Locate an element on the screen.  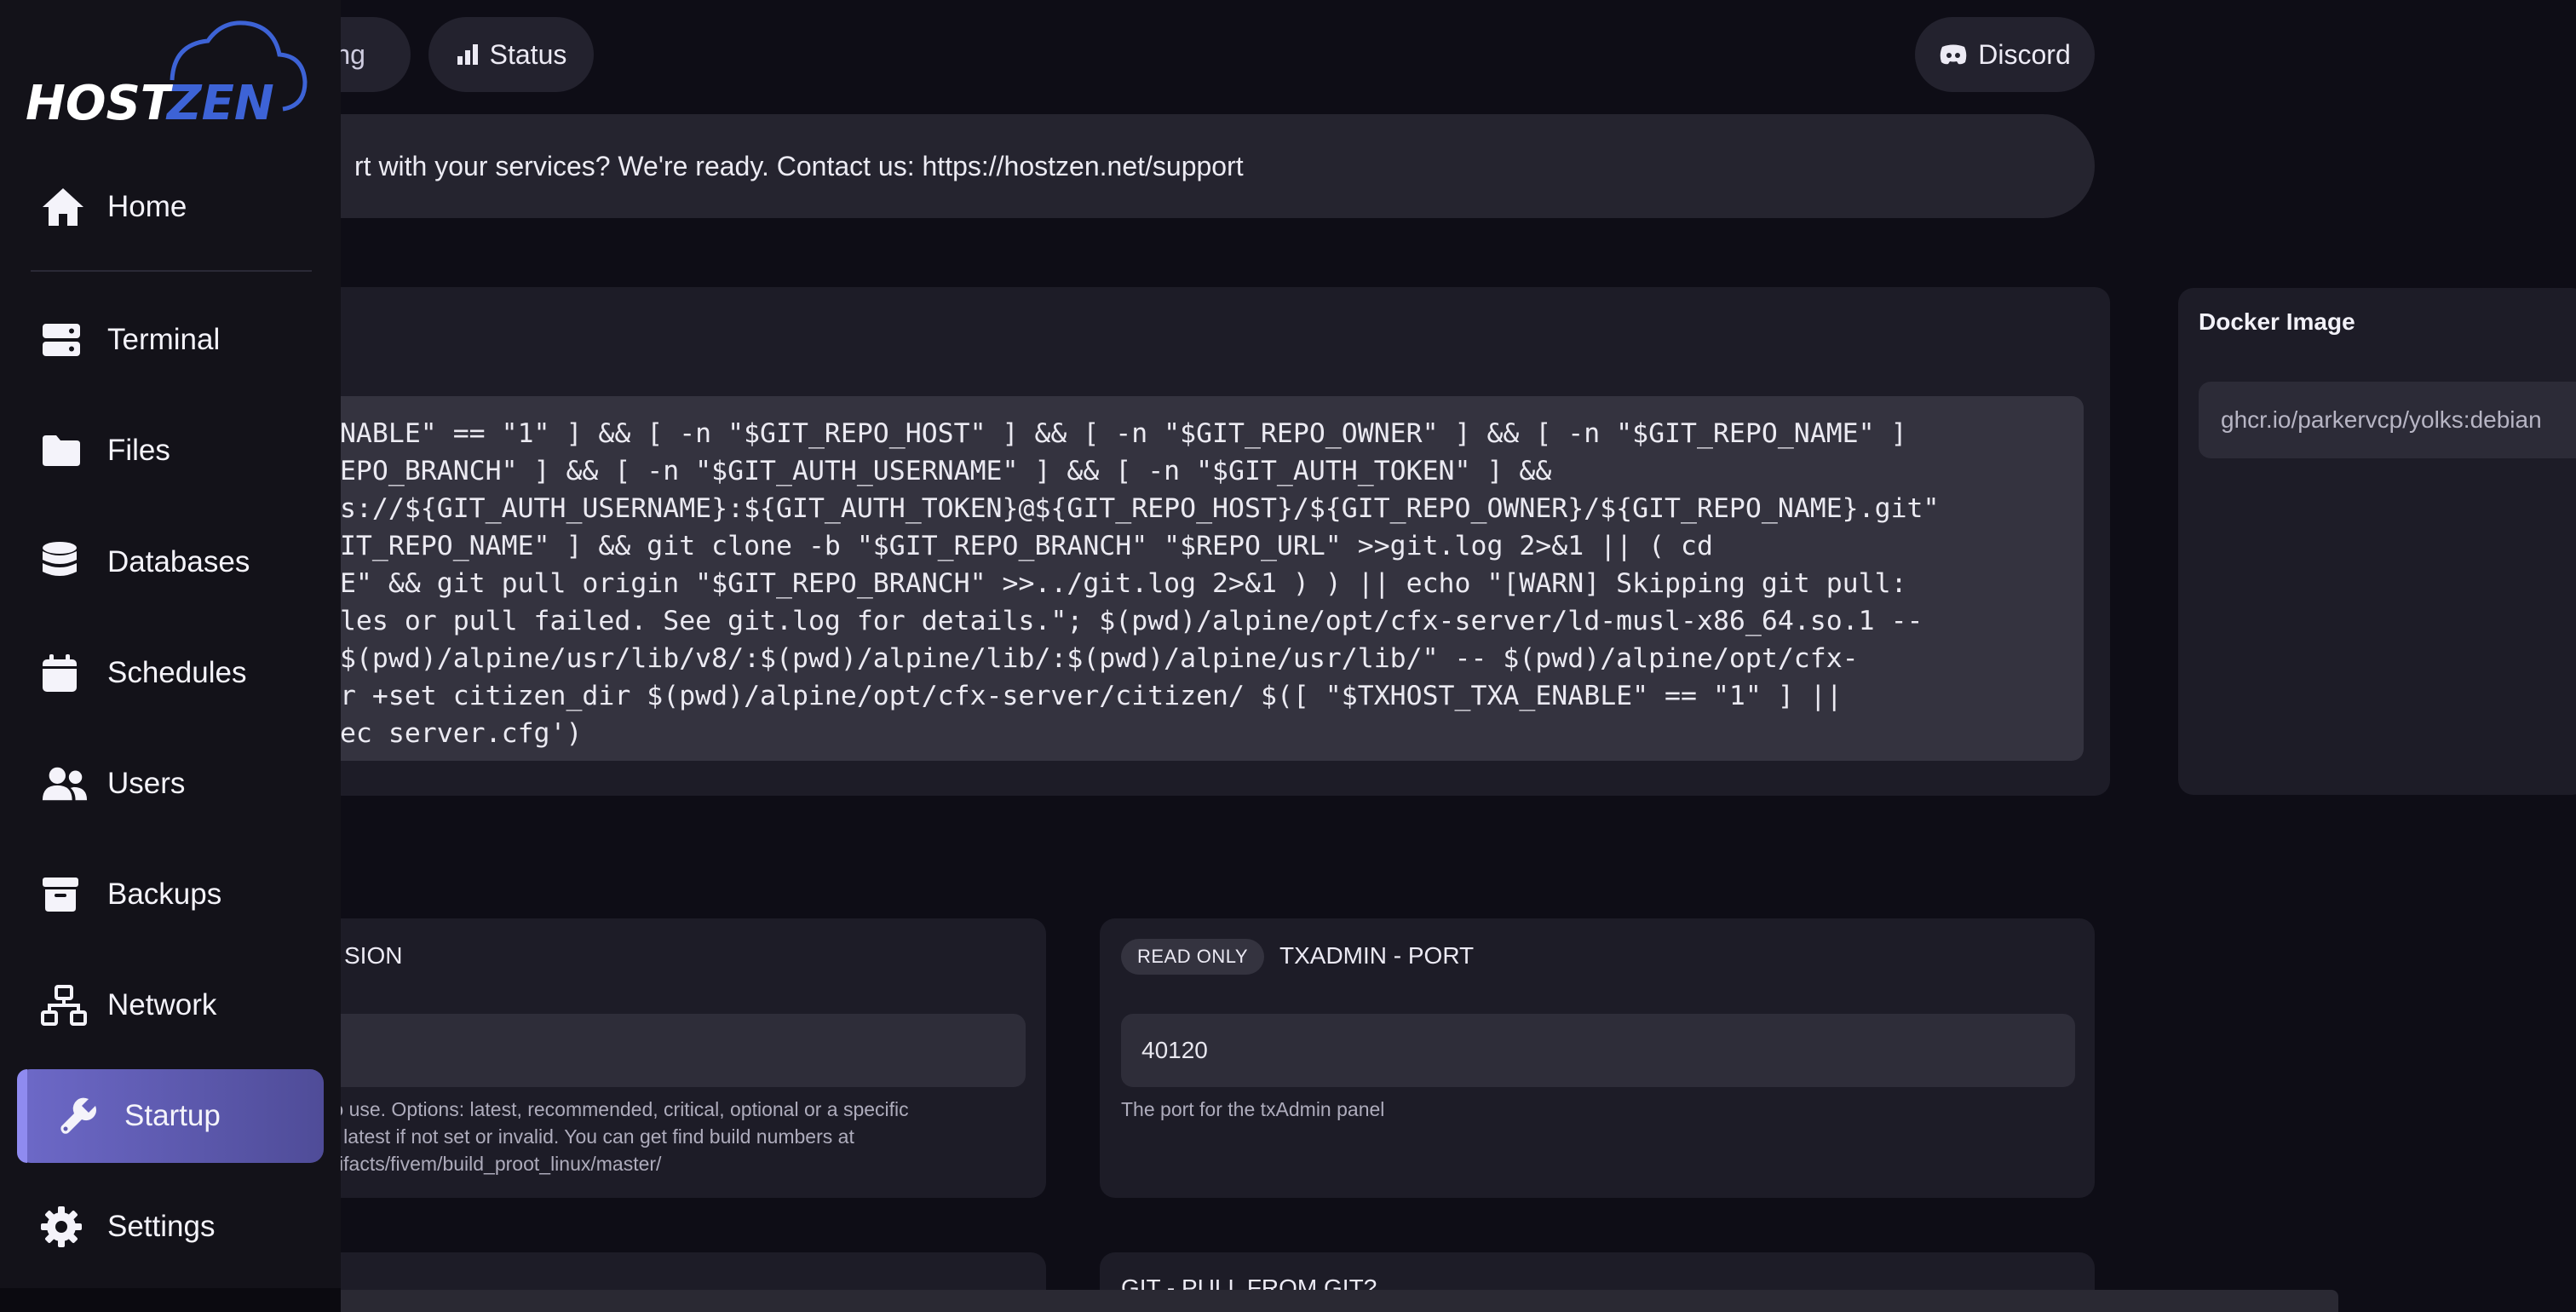
calendar-icon is located at coordinates (65, 673).